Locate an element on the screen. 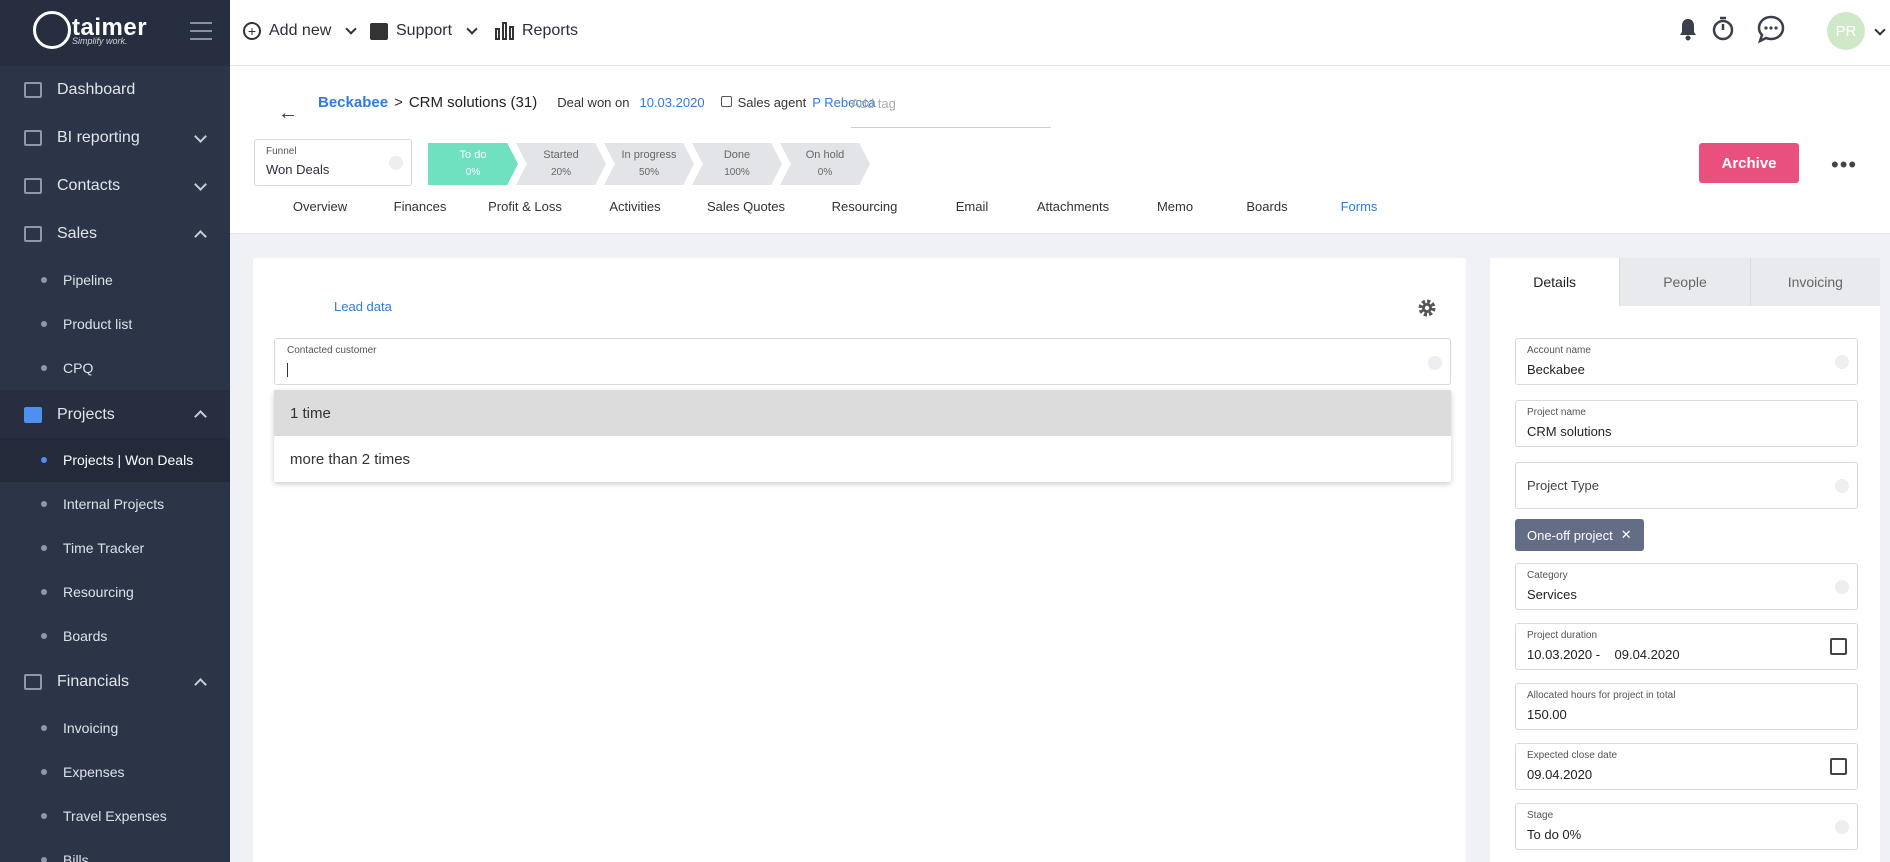 The height and width of the screenshot is (862, 1890). gear-icon is located at coordinates (1427, 308).